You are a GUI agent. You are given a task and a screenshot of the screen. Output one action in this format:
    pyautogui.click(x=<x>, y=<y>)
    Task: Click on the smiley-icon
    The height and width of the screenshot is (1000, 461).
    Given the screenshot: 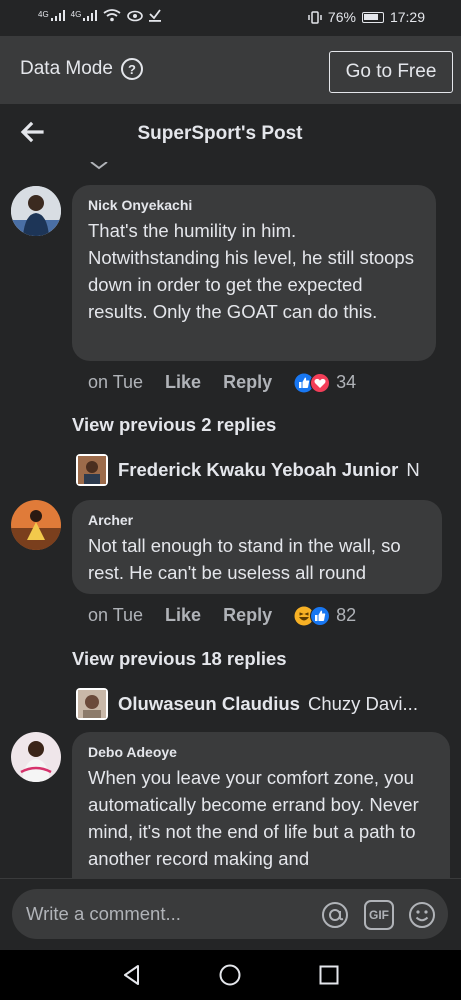 What is the action you would take?
    pyautogui.click(x=422, y=915)
    